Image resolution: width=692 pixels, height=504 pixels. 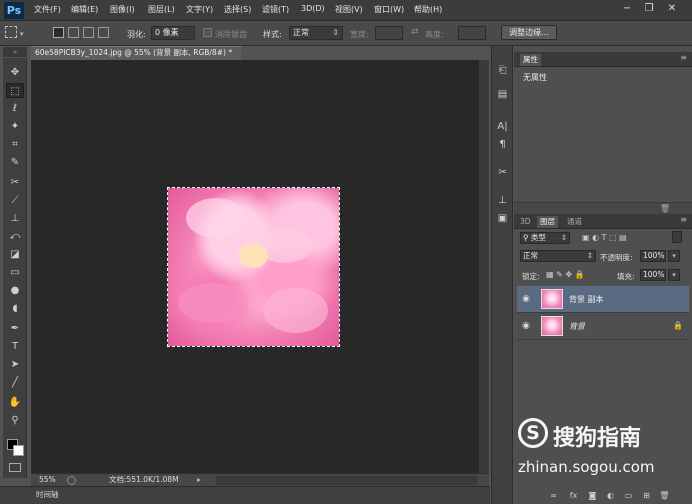 I want to click on history-icon: ⎗, so click(x=502, y=71).